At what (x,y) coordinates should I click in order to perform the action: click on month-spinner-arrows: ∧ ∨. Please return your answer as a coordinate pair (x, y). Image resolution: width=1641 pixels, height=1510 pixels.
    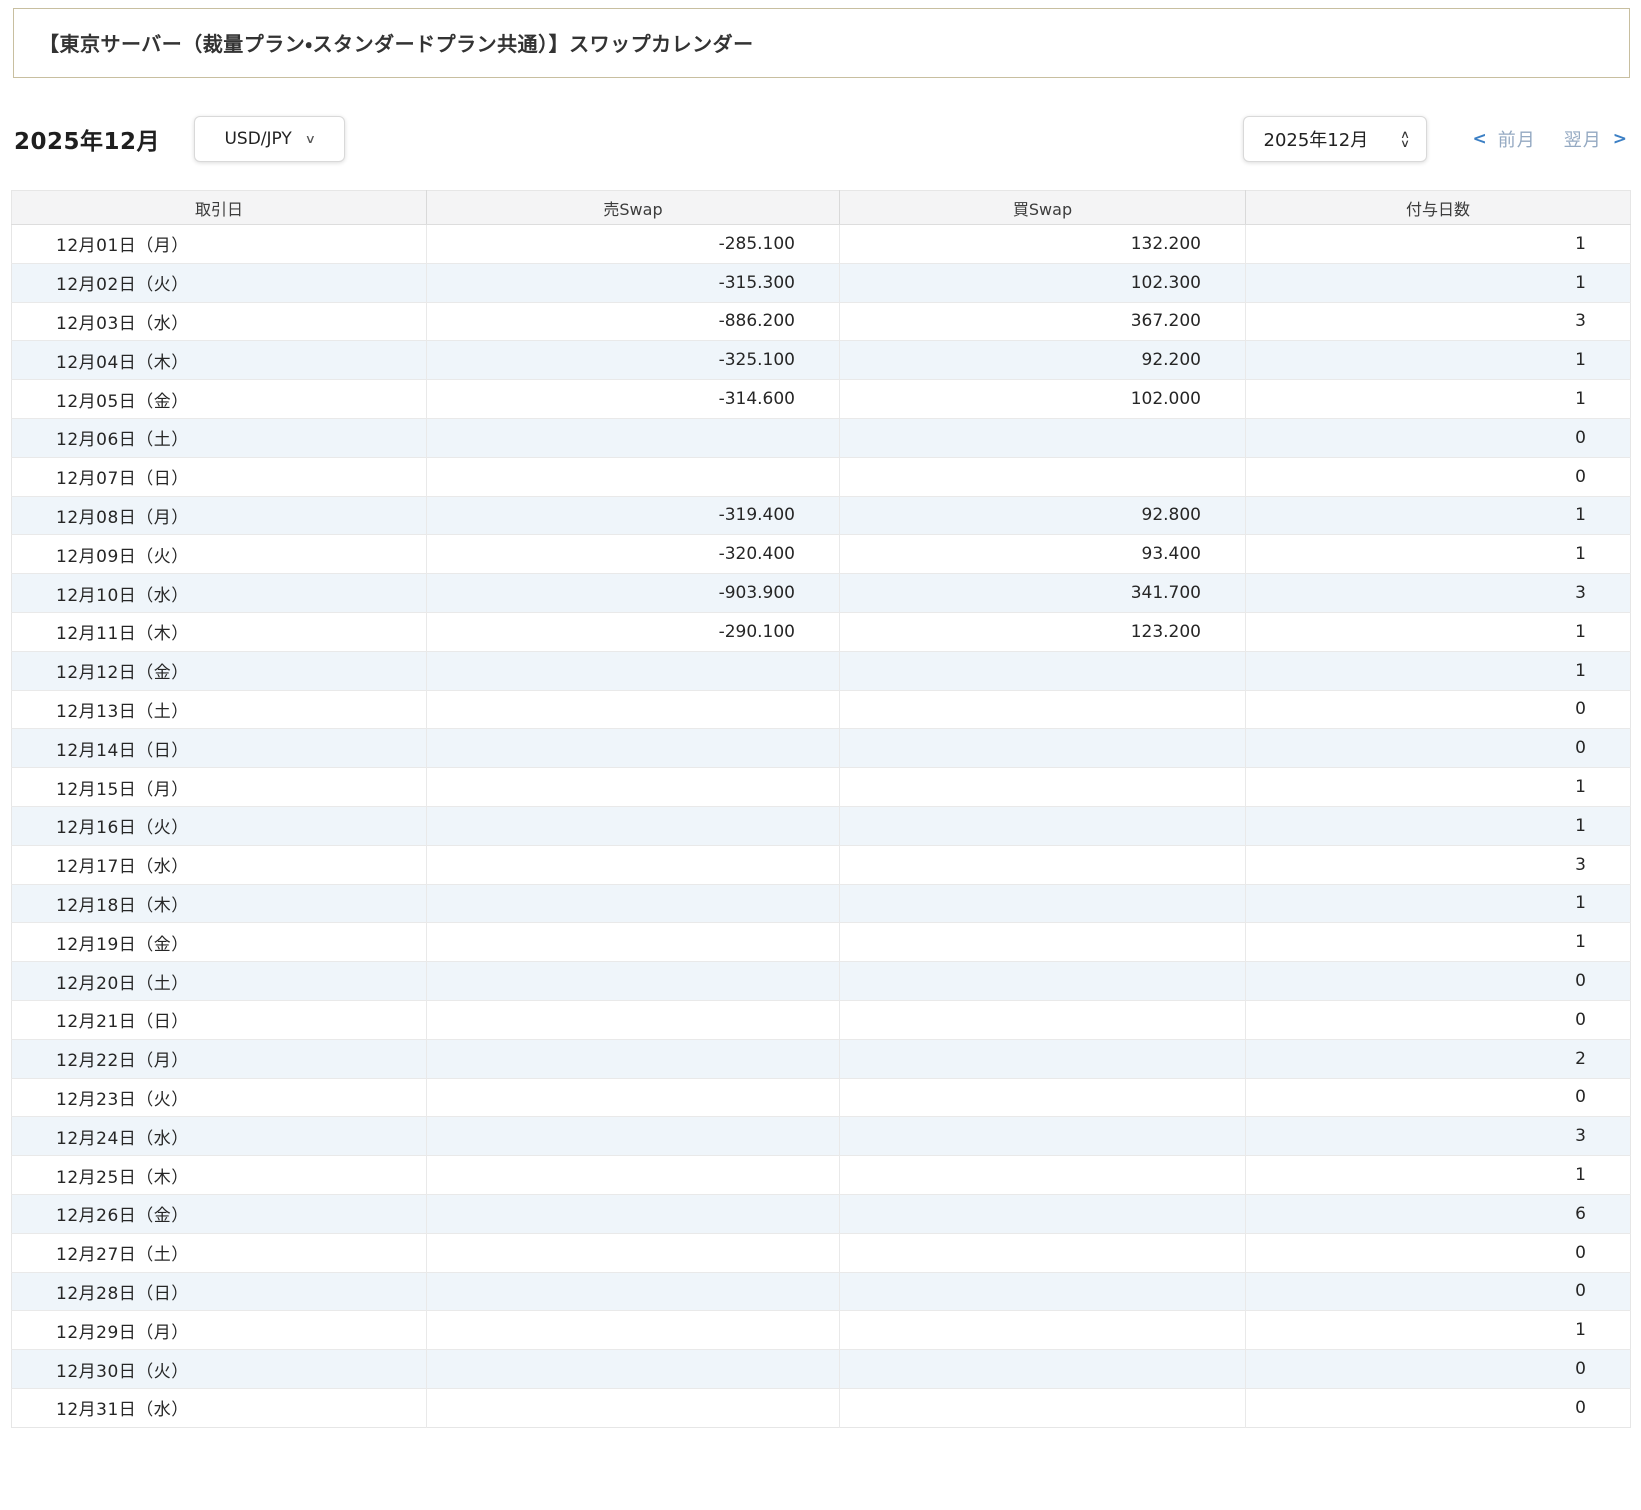
    Looking at the image, I should click on (1405, 139).